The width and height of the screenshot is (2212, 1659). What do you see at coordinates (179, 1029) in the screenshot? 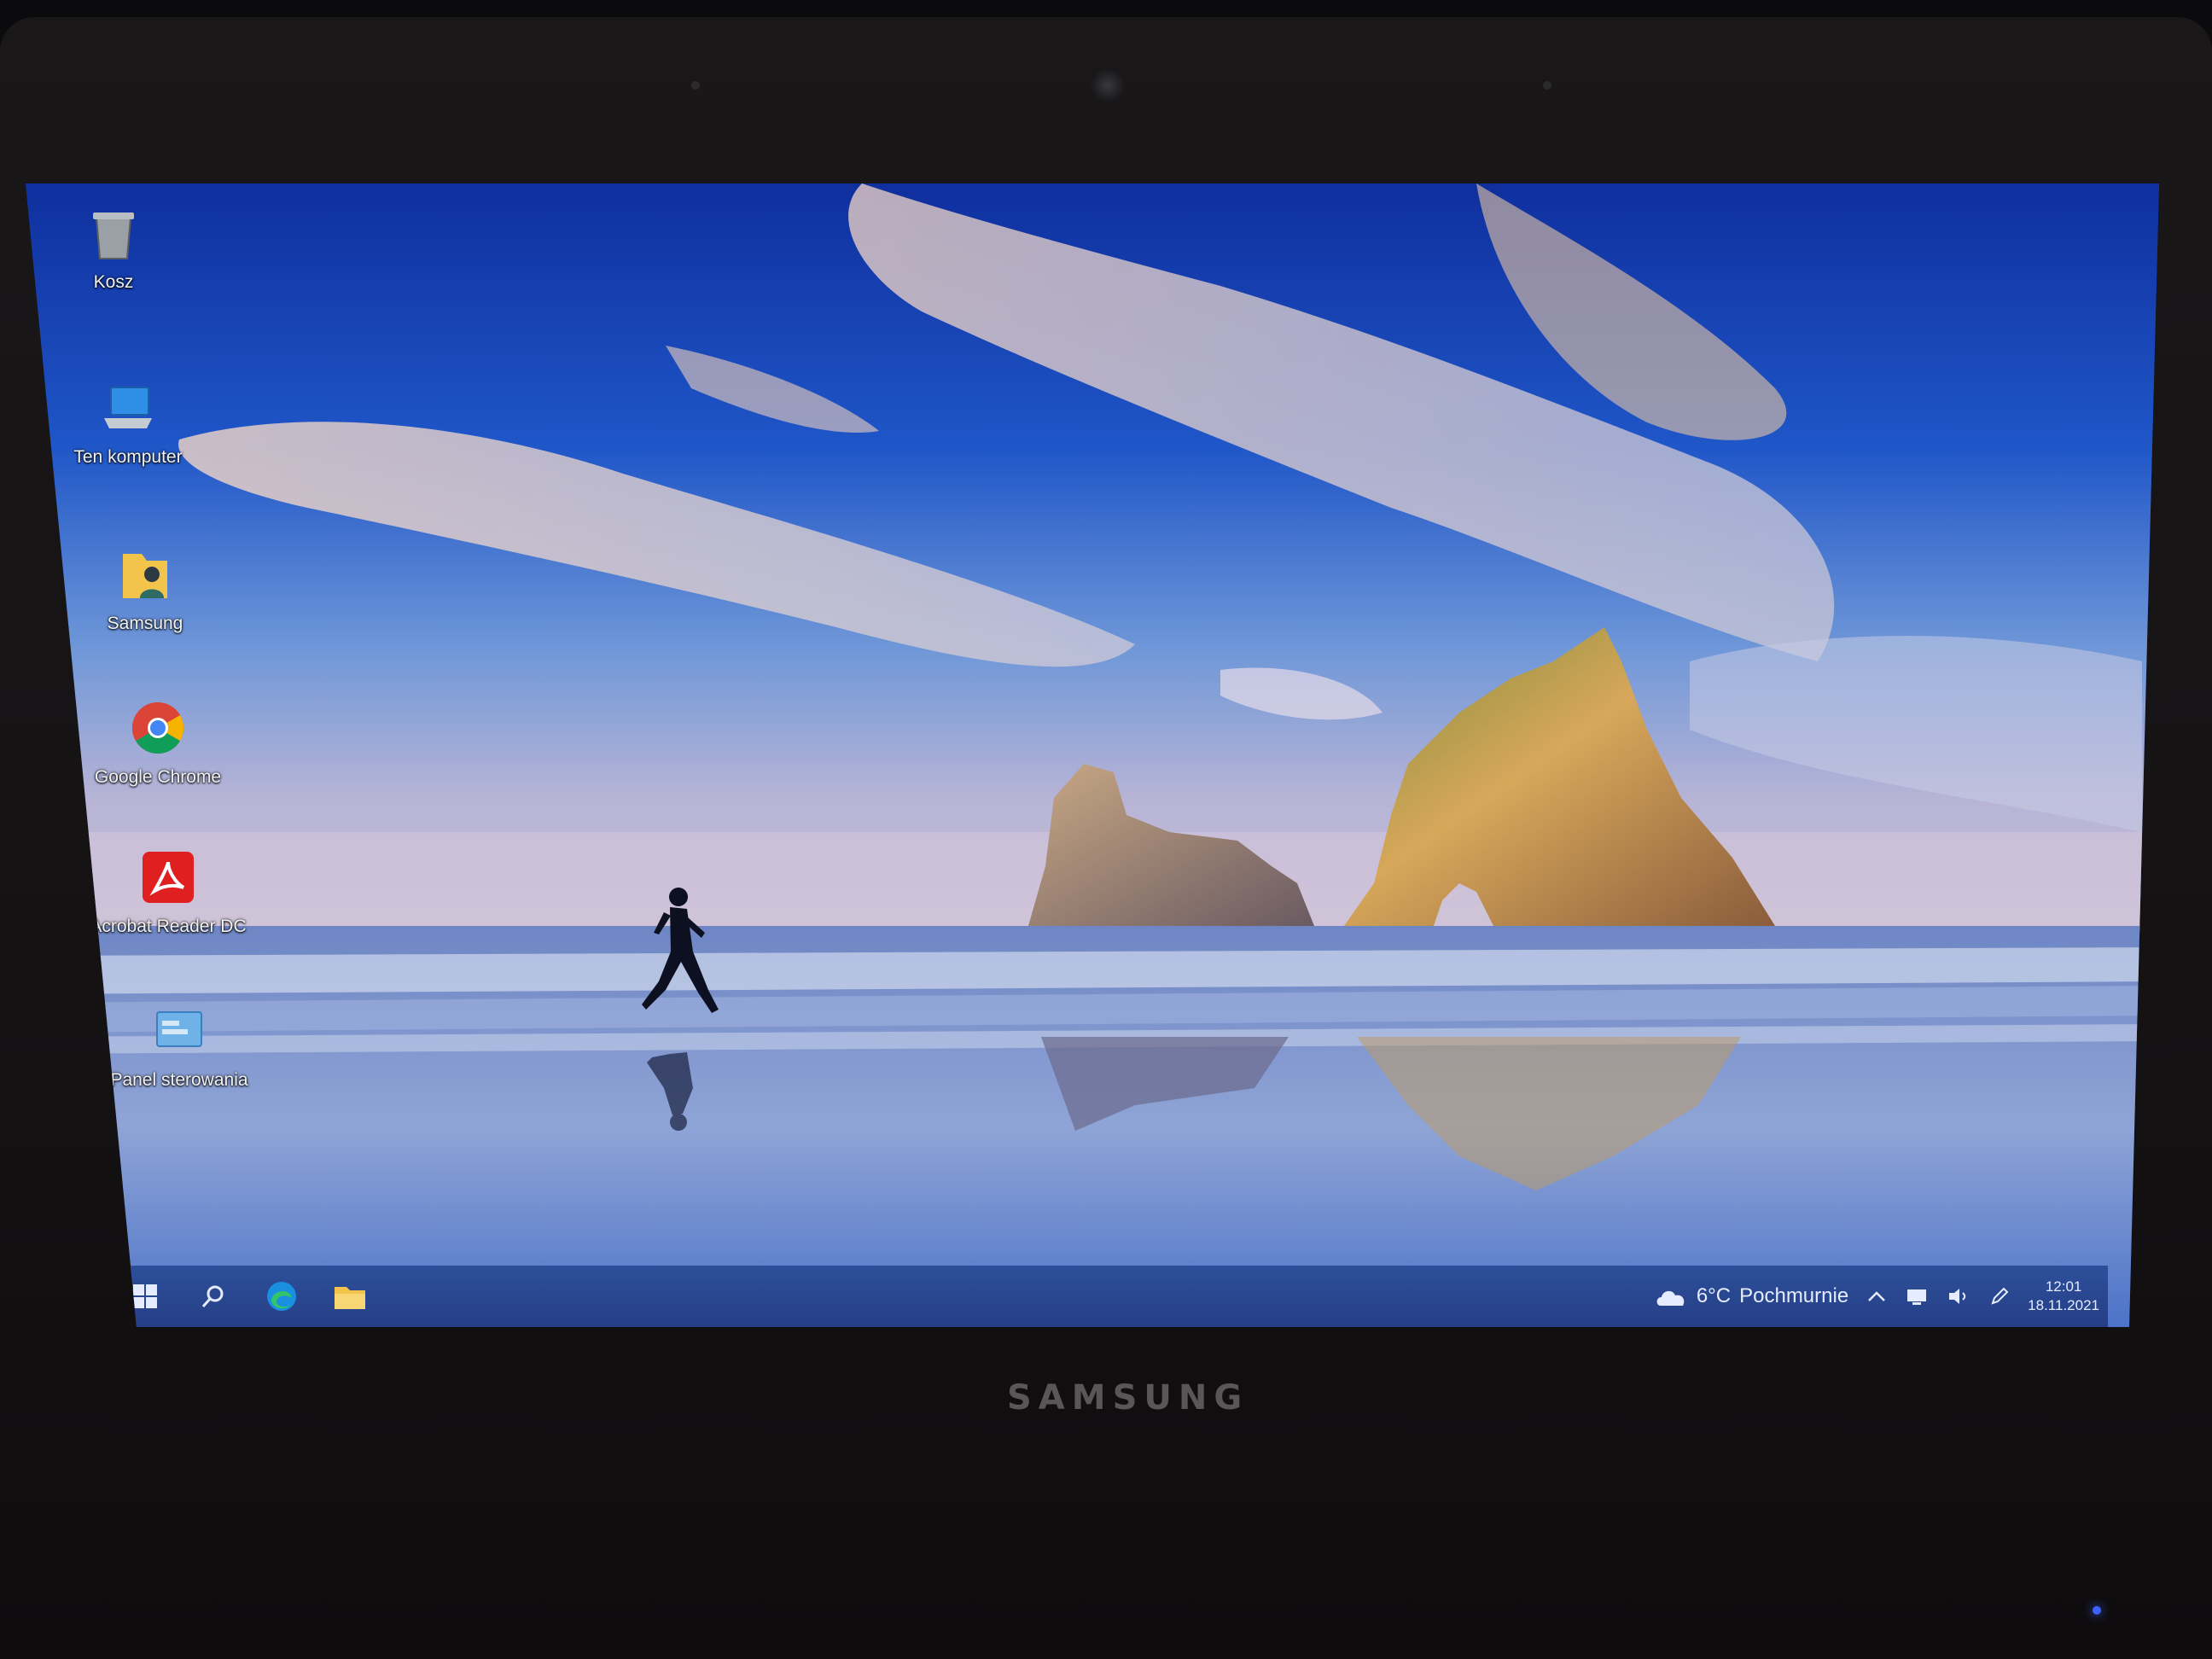
I see `control-panel-icon` at bounding box center [179, 1029].